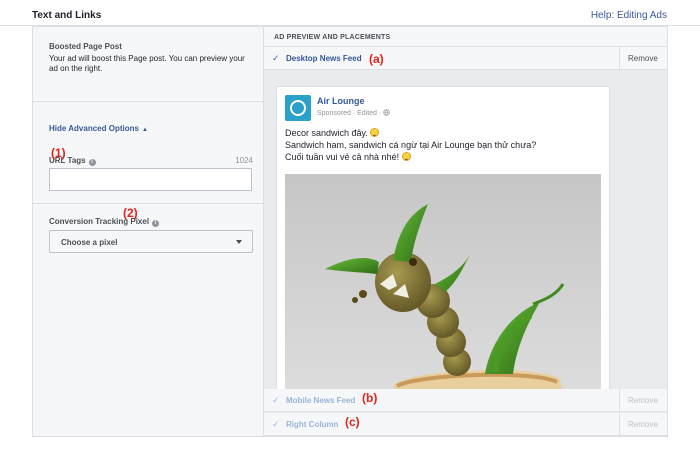  Describe the element at coordinates (350, 13) in the screenshot. I see `top-bar: Text and Links Help: Editing Ads` at that location.